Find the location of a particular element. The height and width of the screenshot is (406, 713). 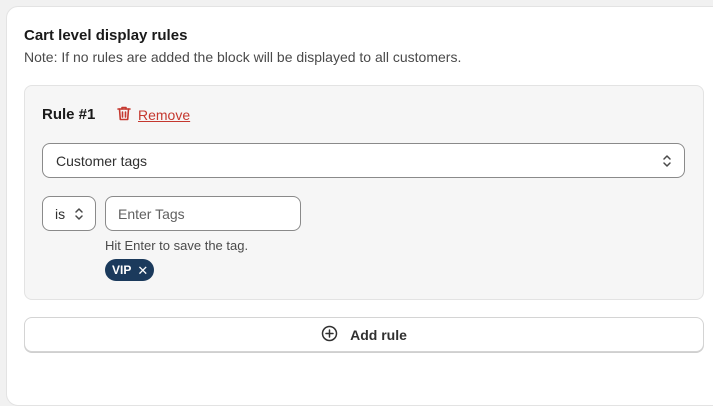

section-title: Cart level display rules is located at coordinates (106, 35).